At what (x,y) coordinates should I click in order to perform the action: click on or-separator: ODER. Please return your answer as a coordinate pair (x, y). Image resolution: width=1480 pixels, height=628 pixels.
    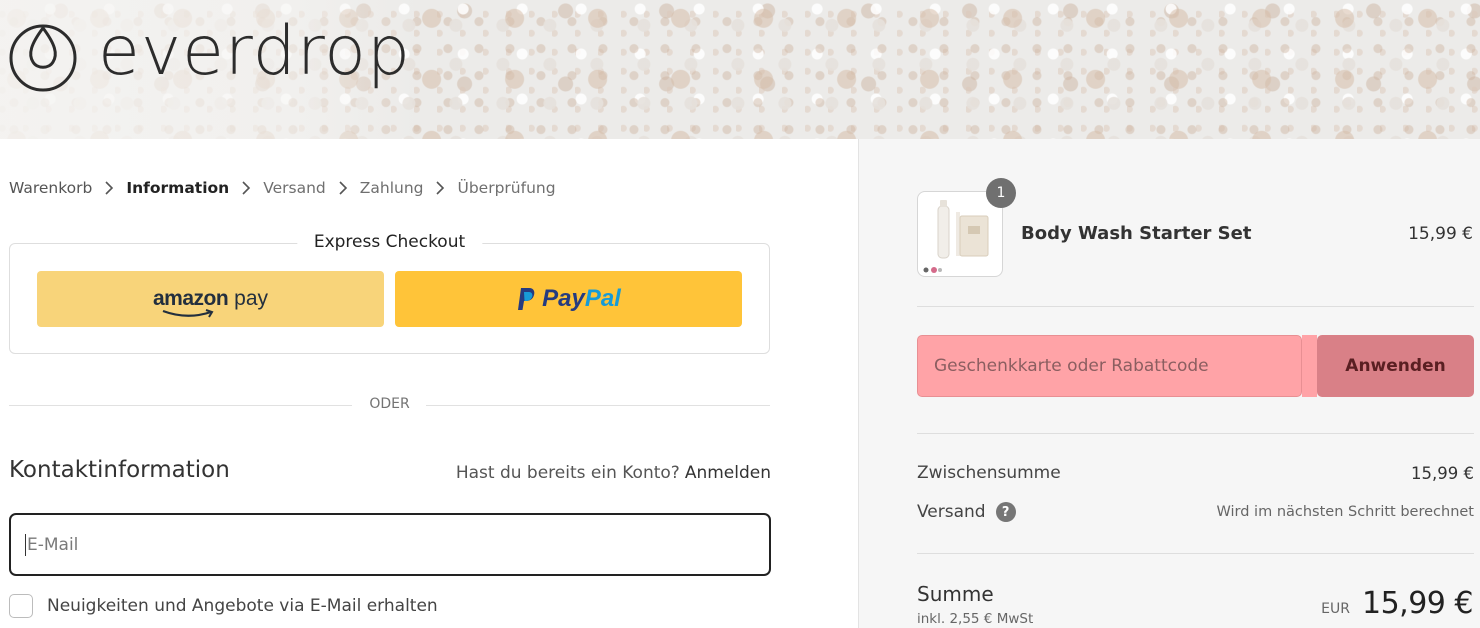
    Looking at the image, I should click on (389, 406).